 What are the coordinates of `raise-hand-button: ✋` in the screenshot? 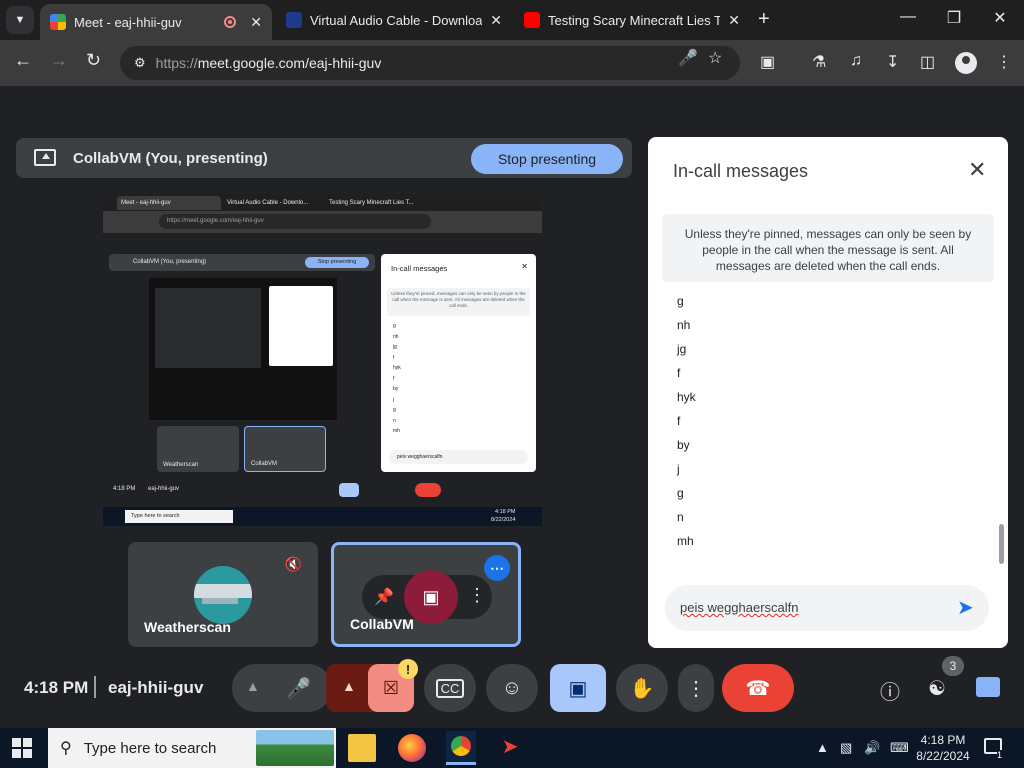 It's located at (642, 688).